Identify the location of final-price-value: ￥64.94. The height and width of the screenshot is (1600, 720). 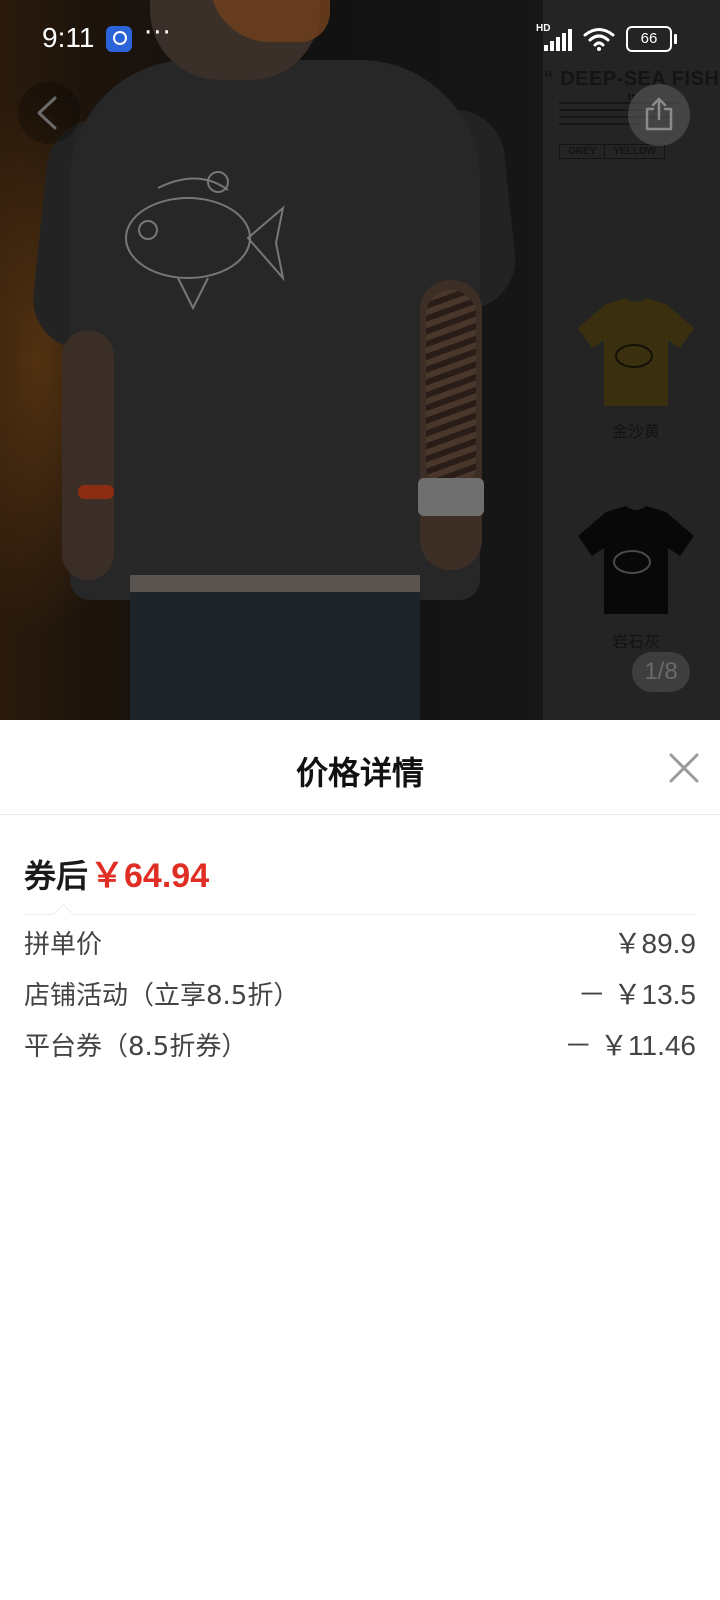
(150, 876).